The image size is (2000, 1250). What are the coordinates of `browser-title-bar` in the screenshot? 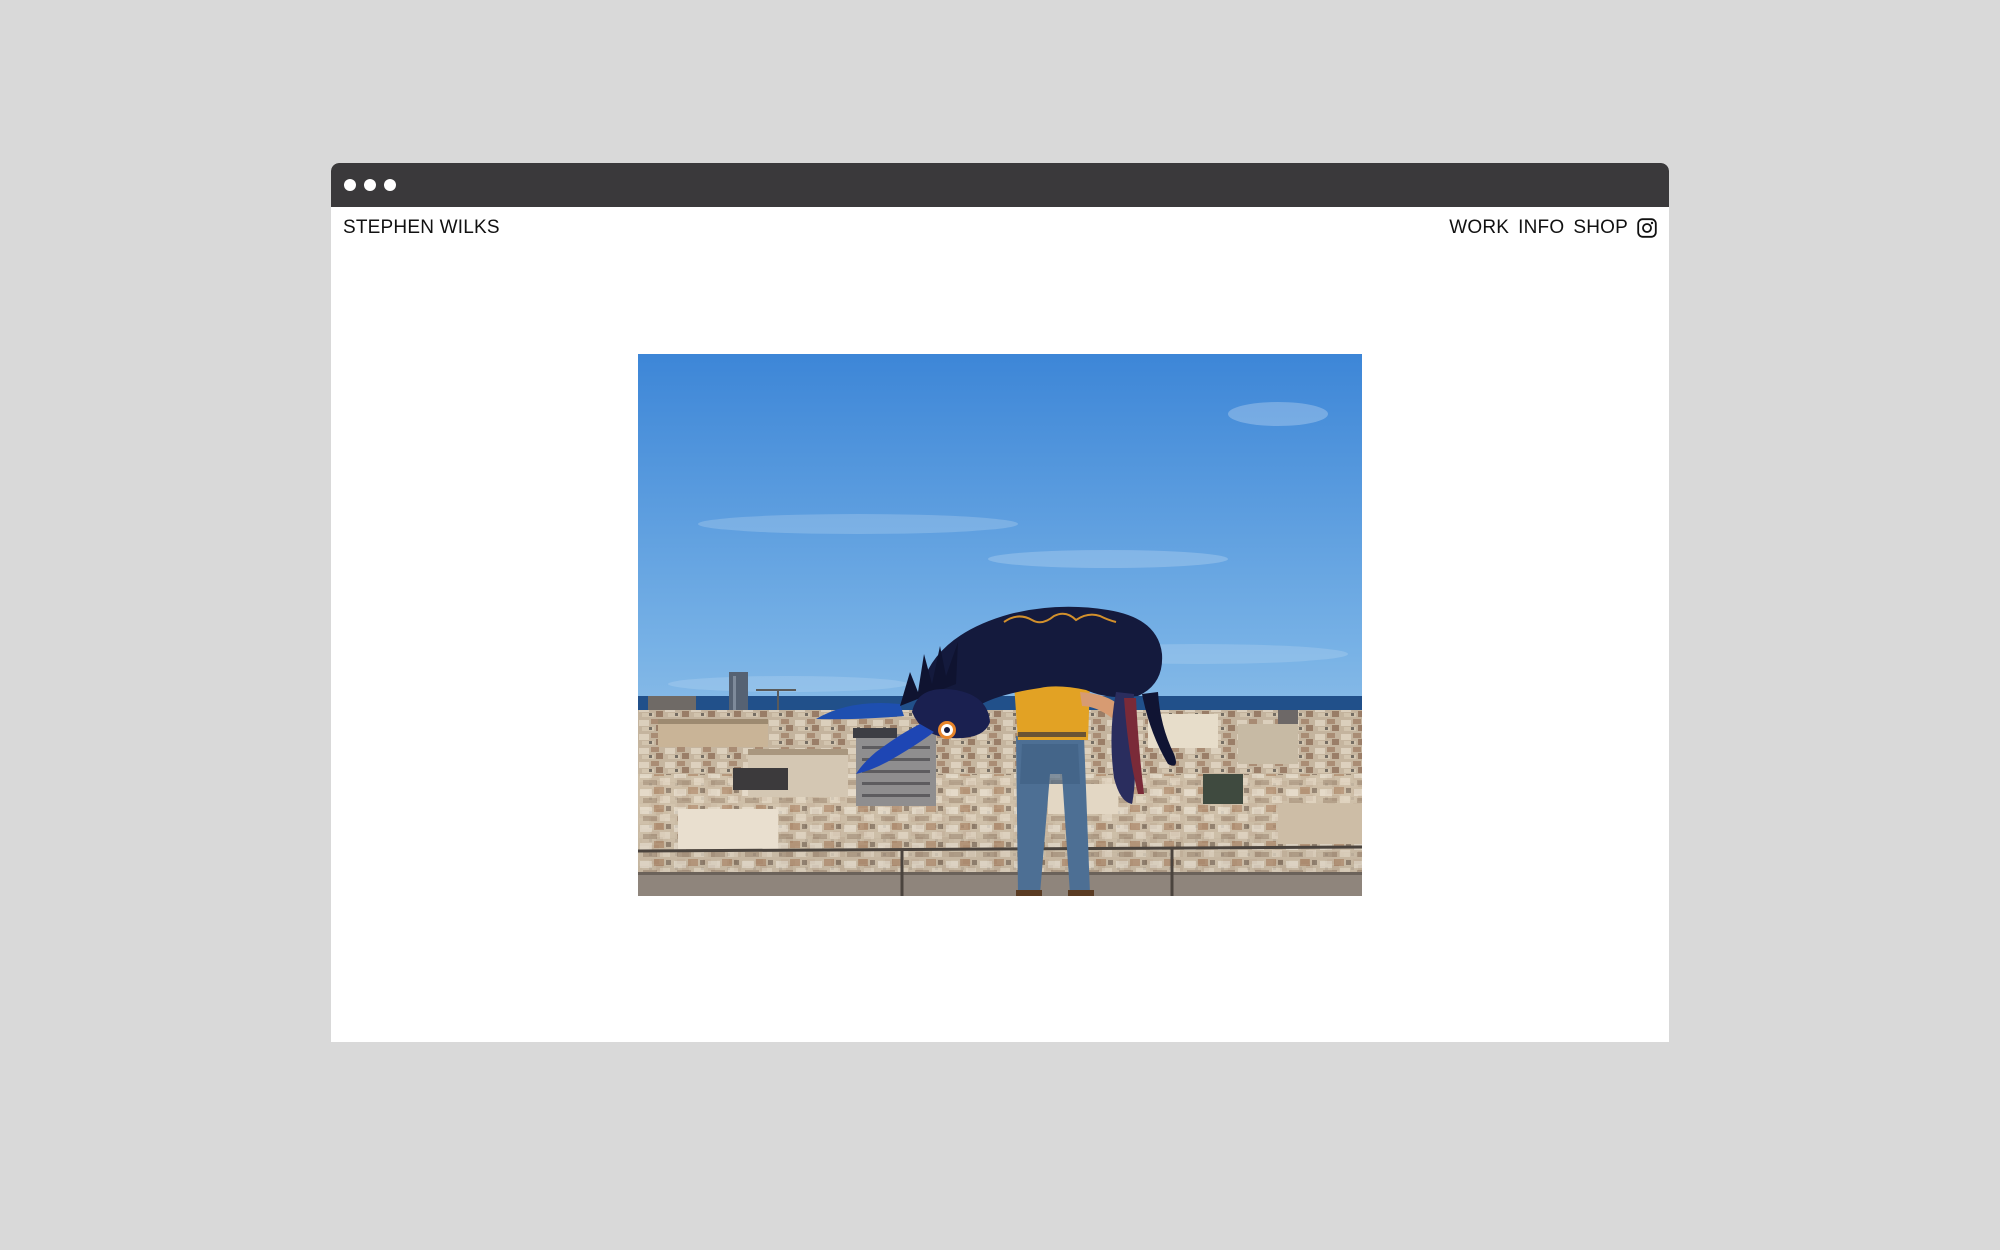 It's located at (1000, 185).